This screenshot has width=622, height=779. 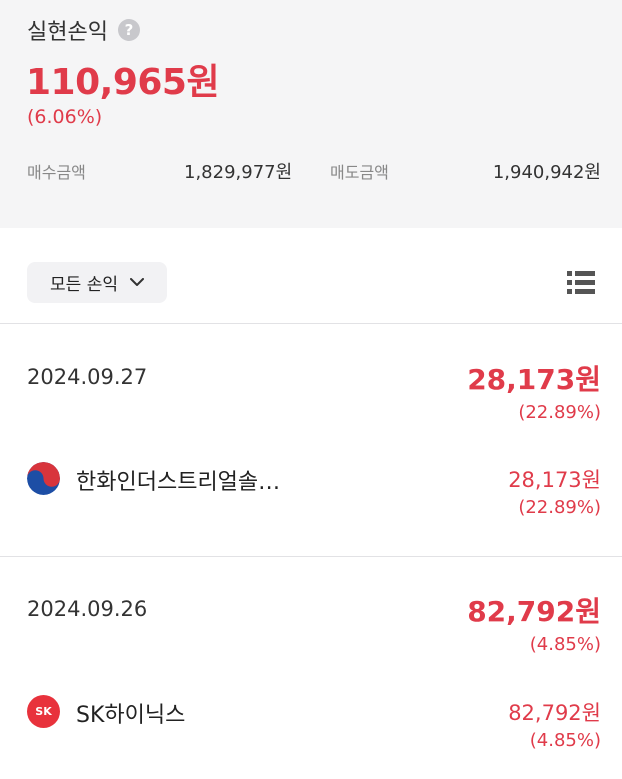 I want to click on summary-title: 실현손익, so click(x=67, y=32).